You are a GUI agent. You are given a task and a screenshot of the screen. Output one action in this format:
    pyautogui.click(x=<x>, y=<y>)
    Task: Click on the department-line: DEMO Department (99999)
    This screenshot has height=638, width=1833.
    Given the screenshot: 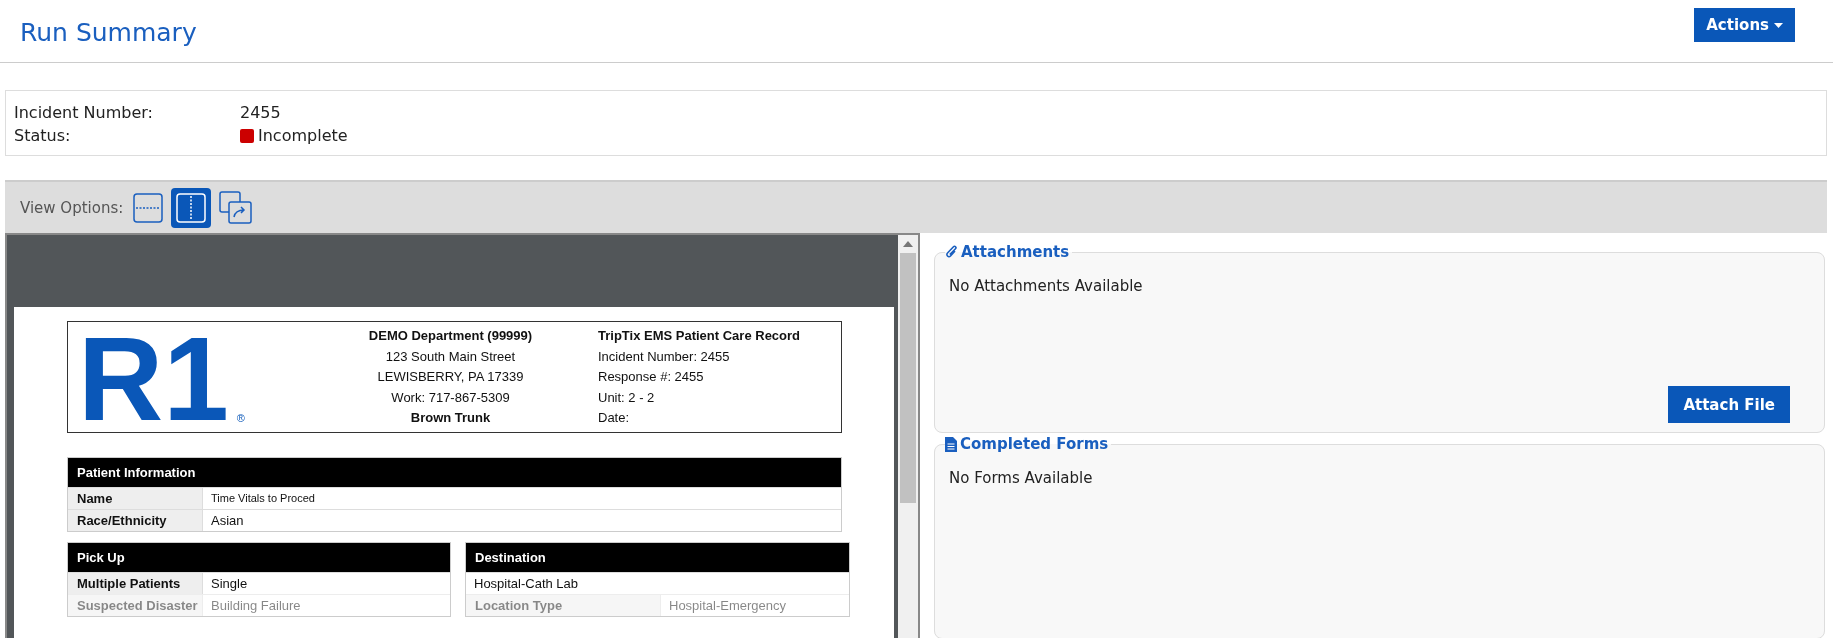 What is the action you would take?
    pyautogui.click(x=450, y=336)
    